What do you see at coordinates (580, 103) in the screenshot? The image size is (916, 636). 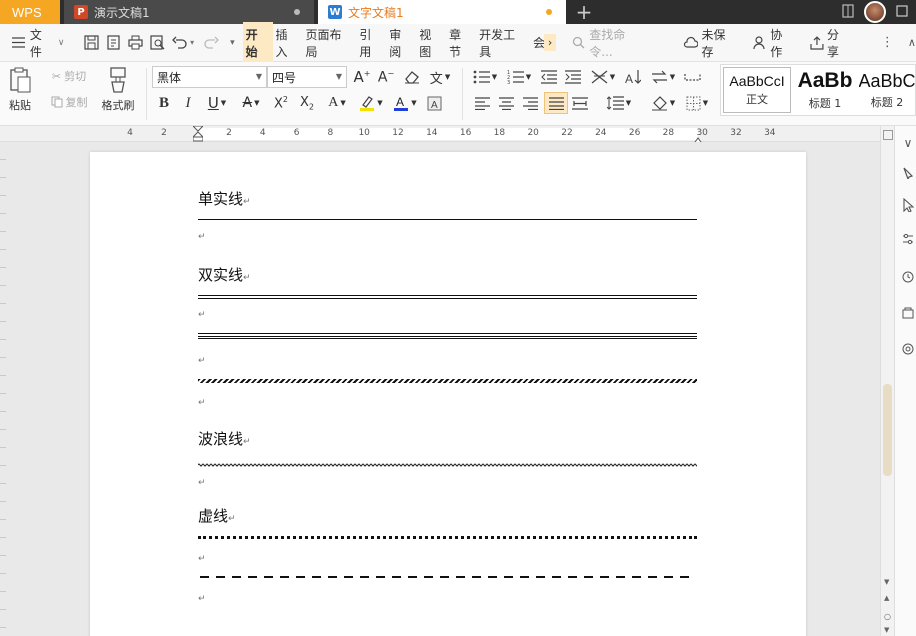 I see `distributed-button` at bounding box center [580, 103].